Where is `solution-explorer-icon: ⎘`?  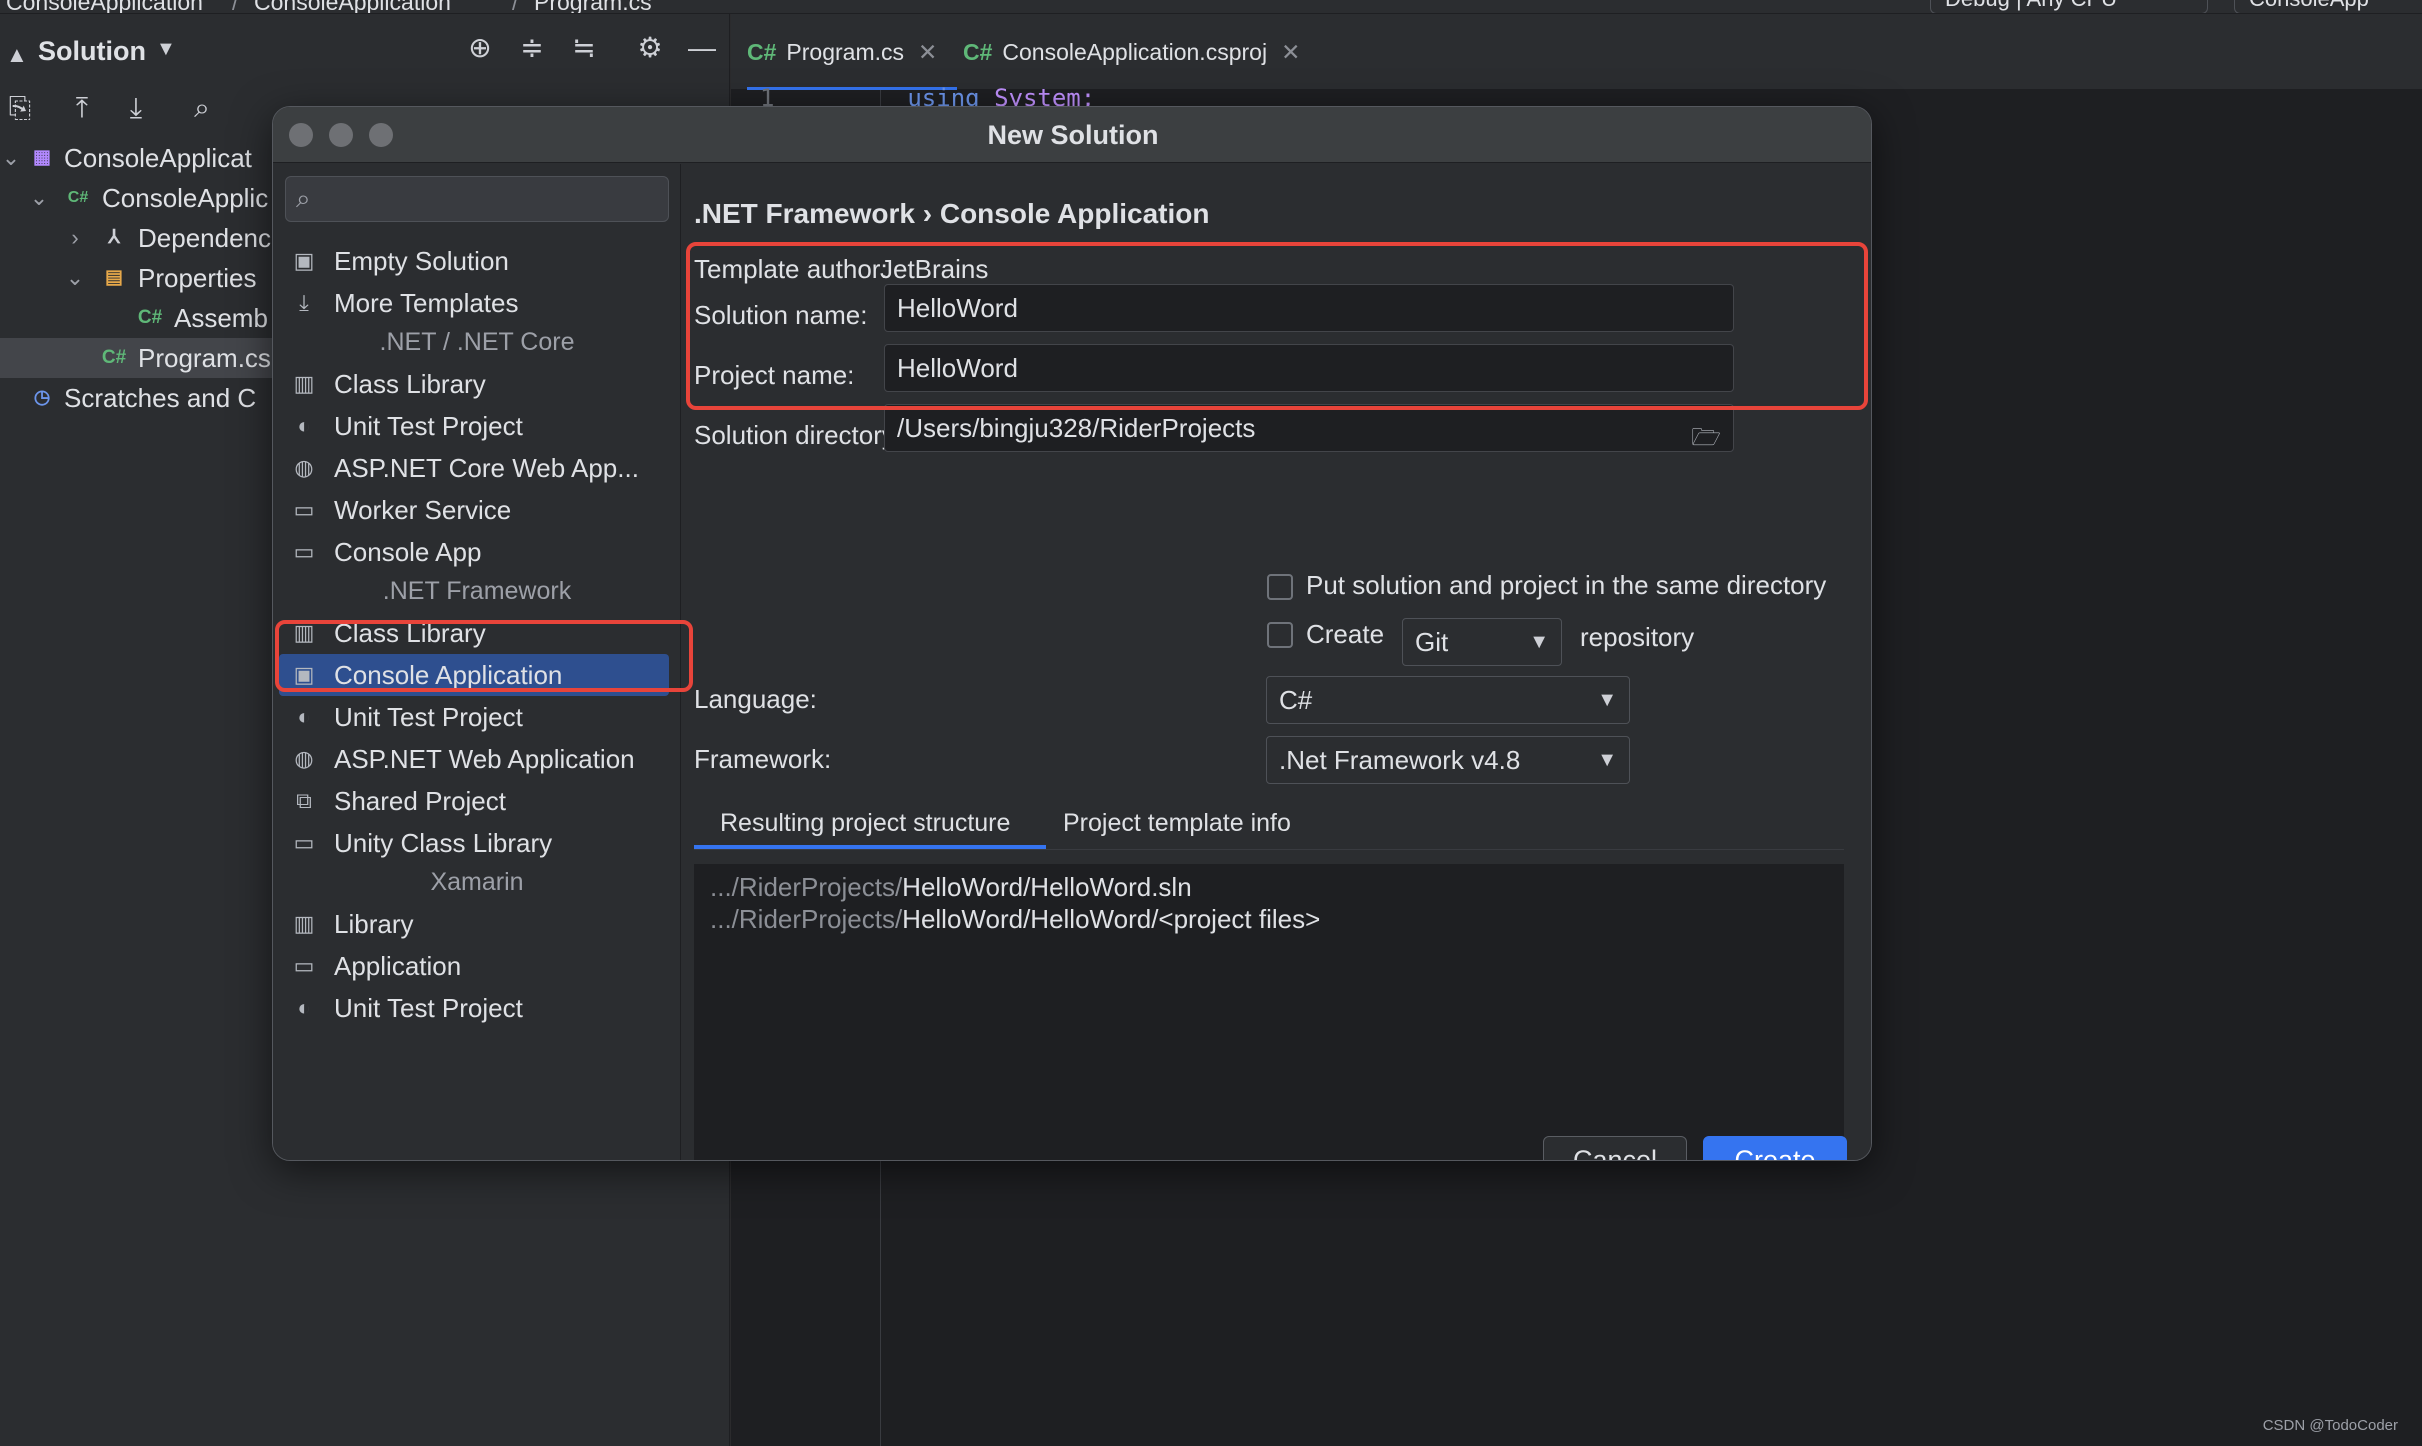
solution-explorer-icon: ⎘ is located at coordinates (20, 108).